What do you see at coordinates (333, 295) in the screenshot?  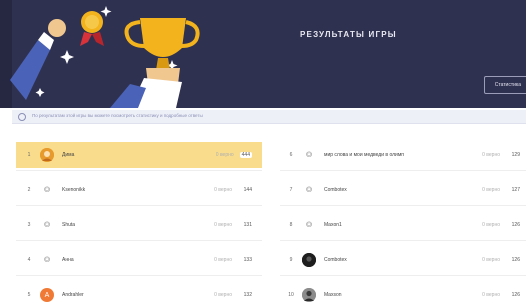 I see `player-name: Maxson` at bounding box center [333, 295].